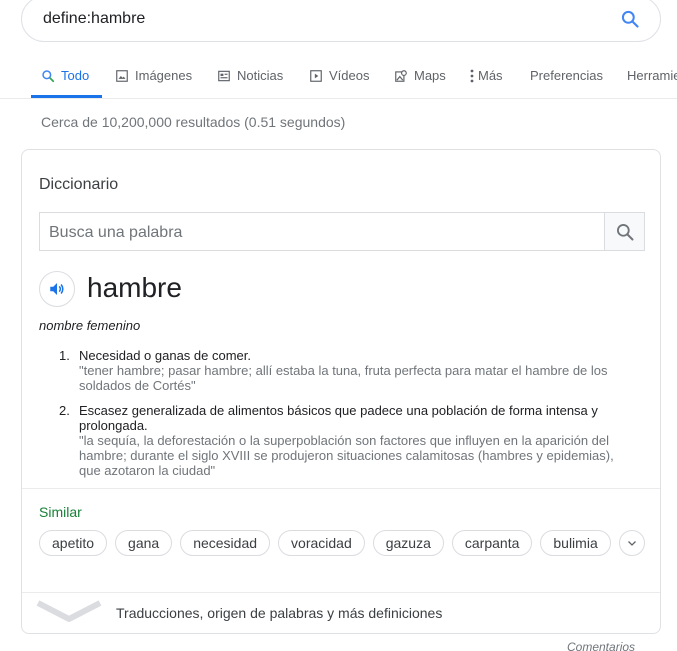 Image resolution: width=677 pixels, height=651 pixels. What do you see at coordinates (66, 96) in the screenshot?
I see `active-tab-indicator` at bounding box center [66, 96].